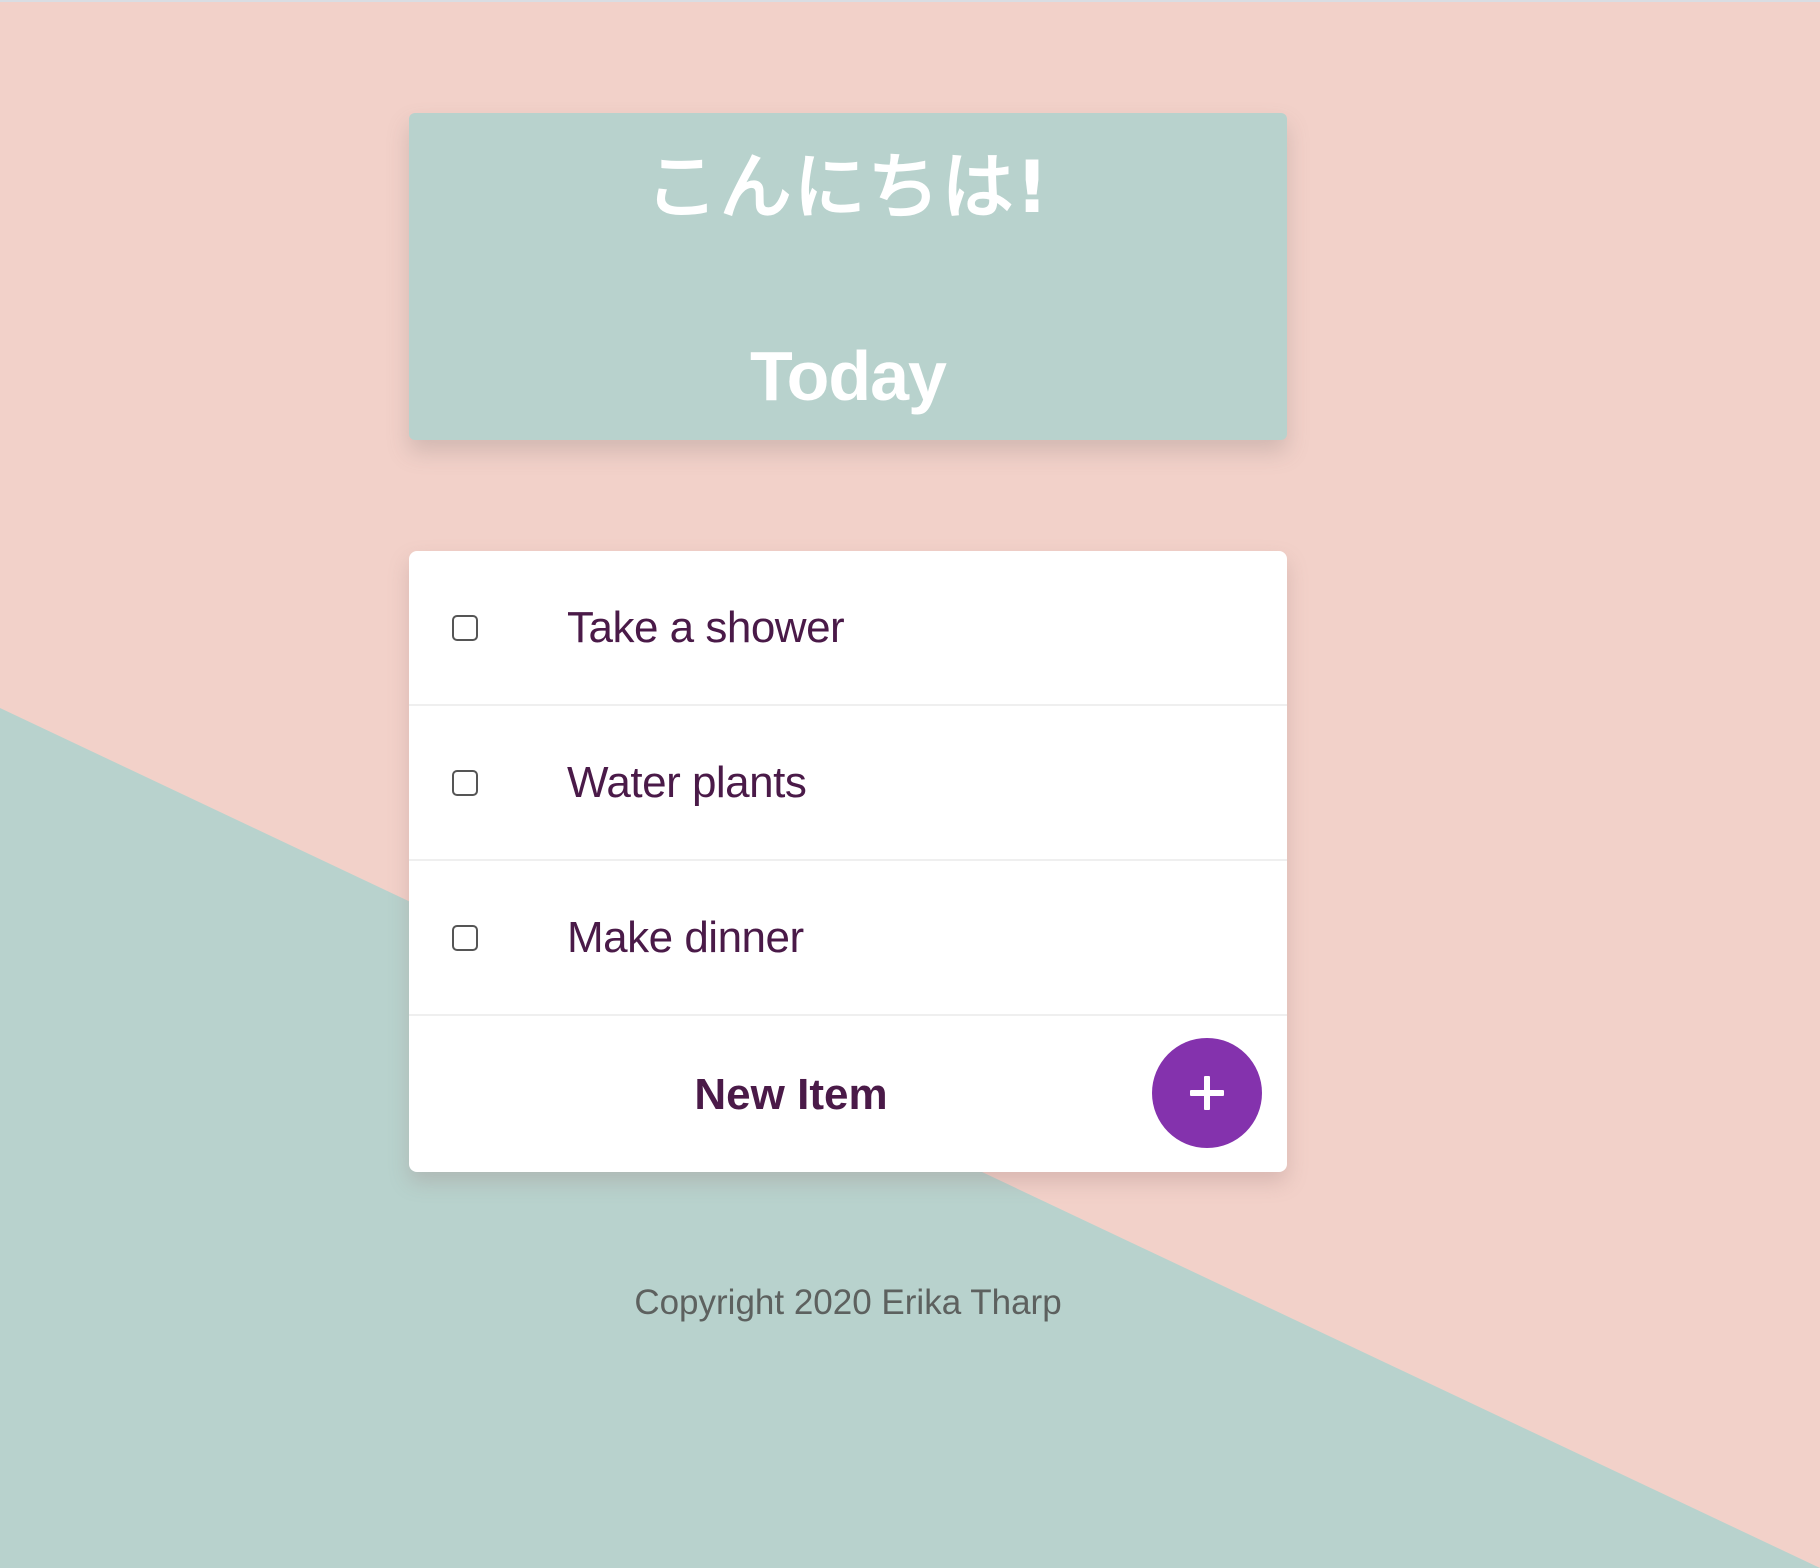  What do you see at coordinates (685, 937) in the screenshot?
I see `todo-label: Make dinner` at bounding box center [685, 937].